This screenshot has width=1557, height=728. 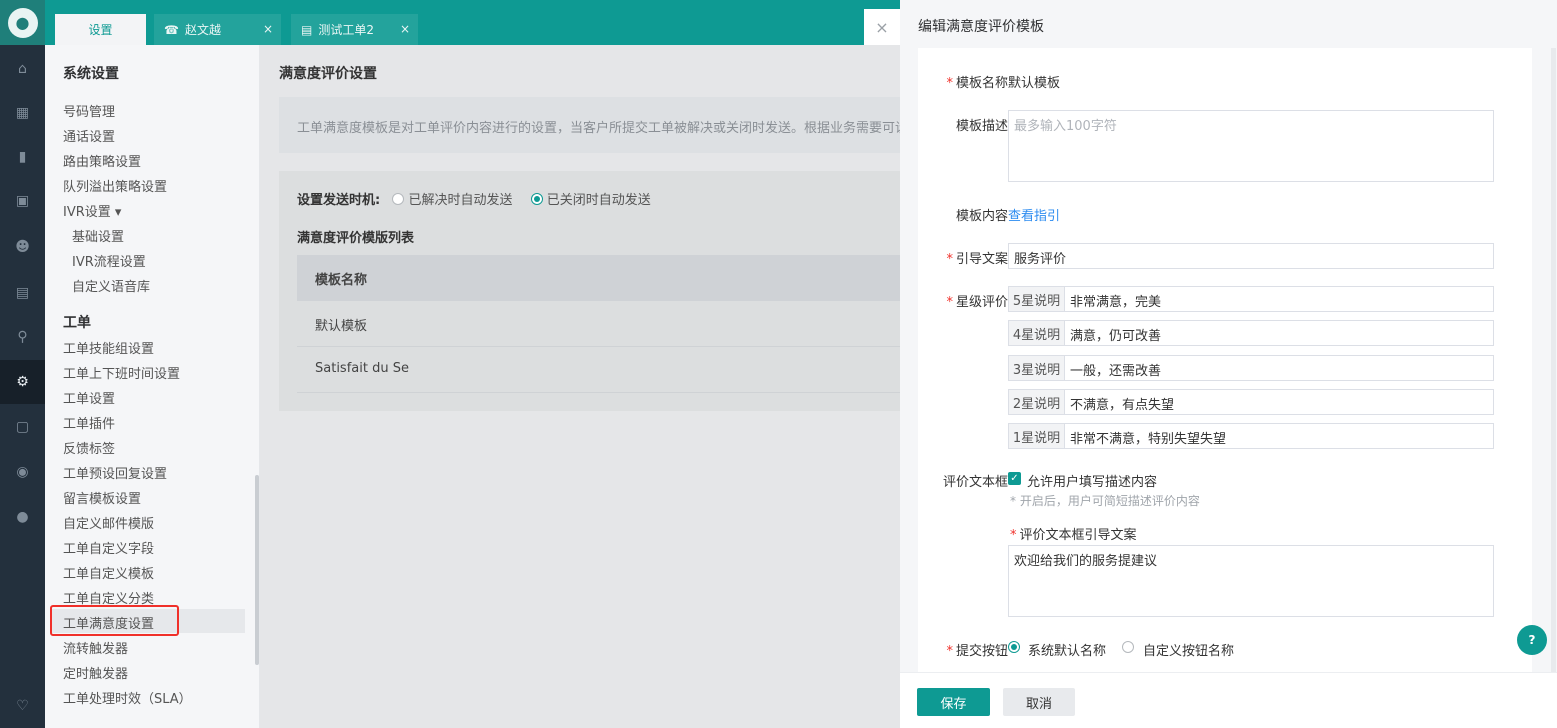 What do you see at coordinates (92, 210) in the screenshot?
I see `sidebar-item-ivr-settings: IVR设置 ▾` at bounding box center [92, 210].